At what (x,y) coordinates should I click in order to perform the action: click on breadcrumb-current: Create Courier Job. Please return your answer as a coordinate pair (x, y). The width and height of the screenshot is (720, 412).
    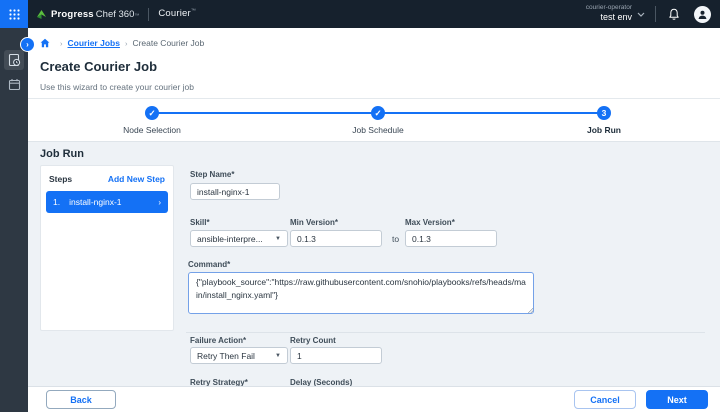
    Looking at the image, I should click on (168, 43).